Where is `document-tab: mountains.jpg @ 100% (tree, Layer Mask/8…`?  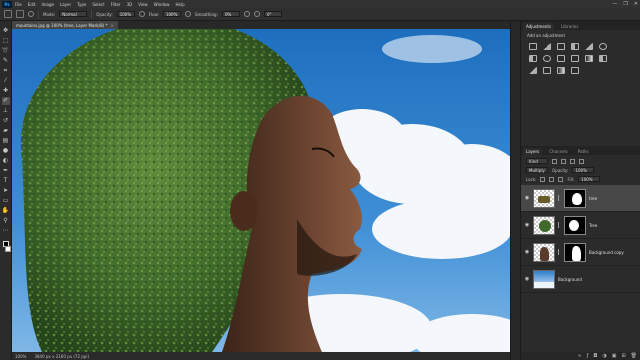 document-tab: mountains.jpg @ 100% (tree, Layer Mask/8… is located at coordinates (65, 25).